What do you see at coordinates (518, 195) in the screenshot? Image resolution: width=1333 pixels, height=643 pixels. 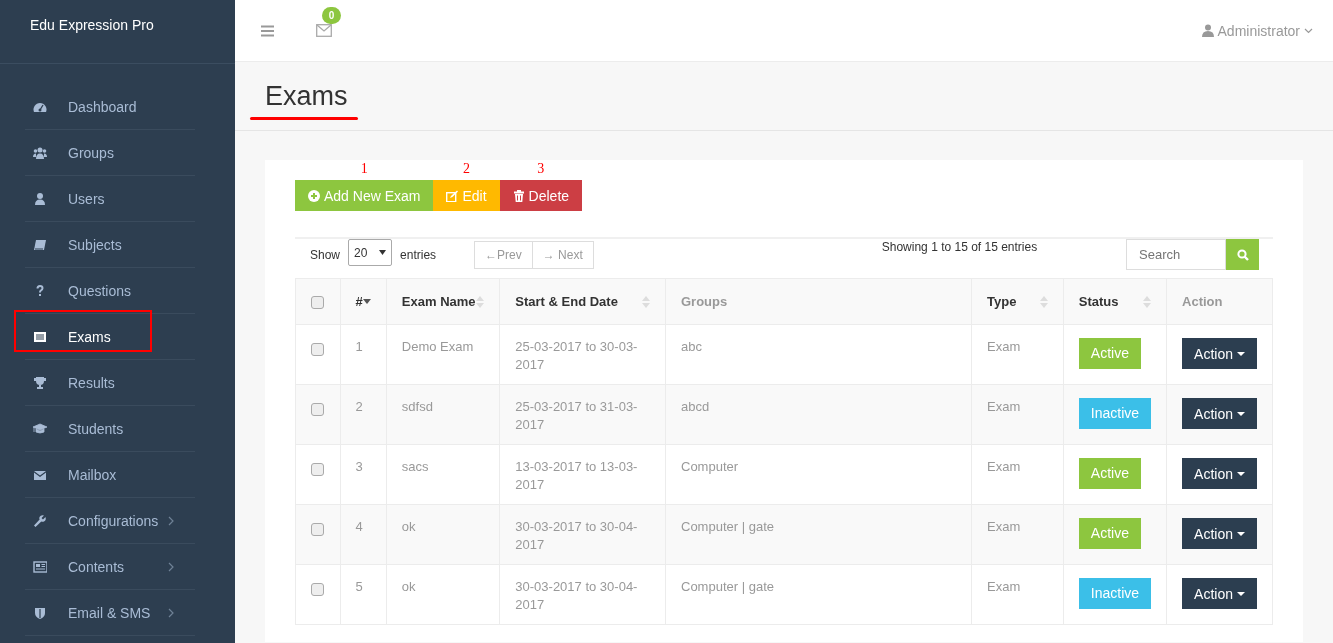 I see `trash-icon` at bounding box center [518, 195].